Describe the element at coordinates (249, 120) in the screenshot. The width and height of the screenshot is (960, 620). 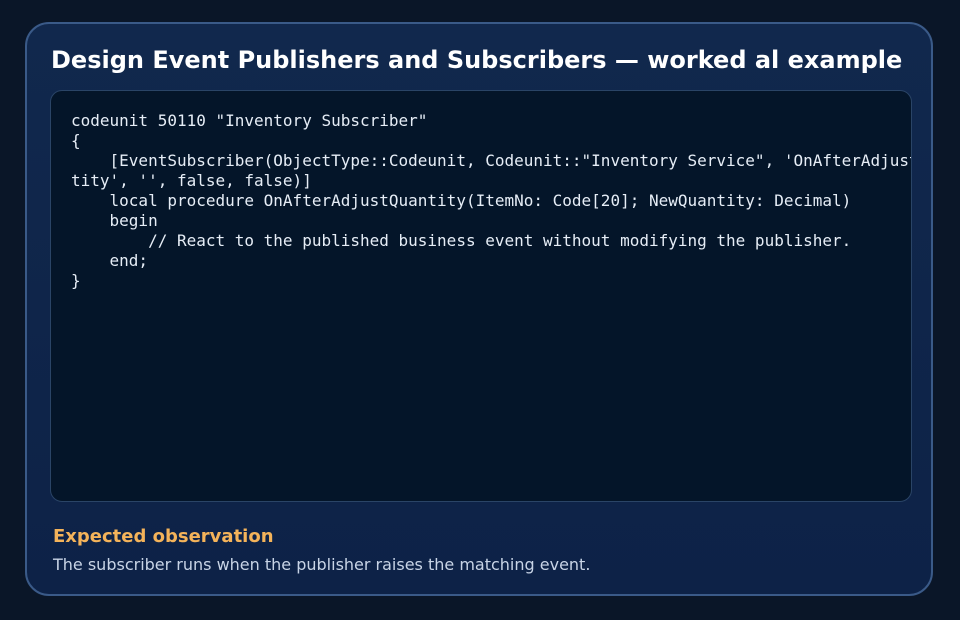
I see `code-line: codeunit 50110 "Inventory Subscriber"` at that location.